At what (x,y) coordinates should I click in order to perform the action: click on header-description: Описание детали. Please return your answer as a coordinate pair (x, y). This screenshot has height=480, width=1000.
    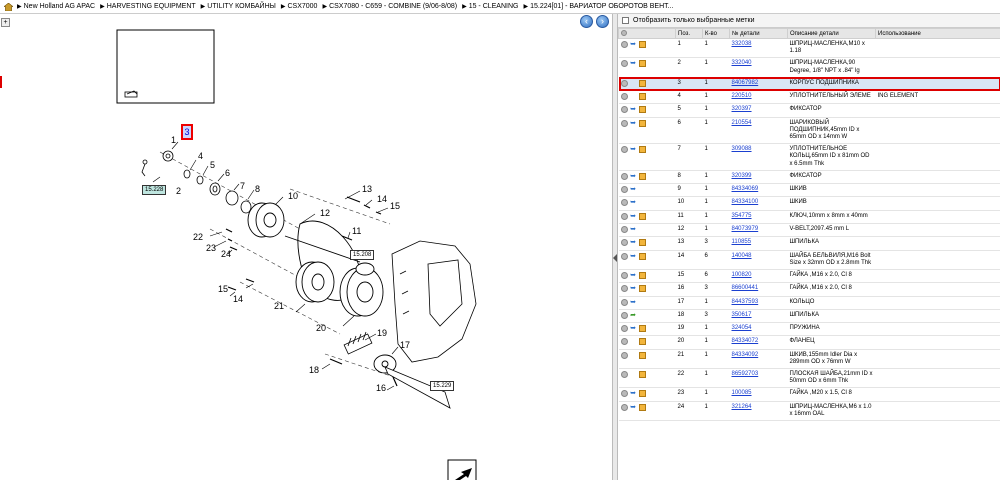
    Looking at the image, I should click on (831, 33).